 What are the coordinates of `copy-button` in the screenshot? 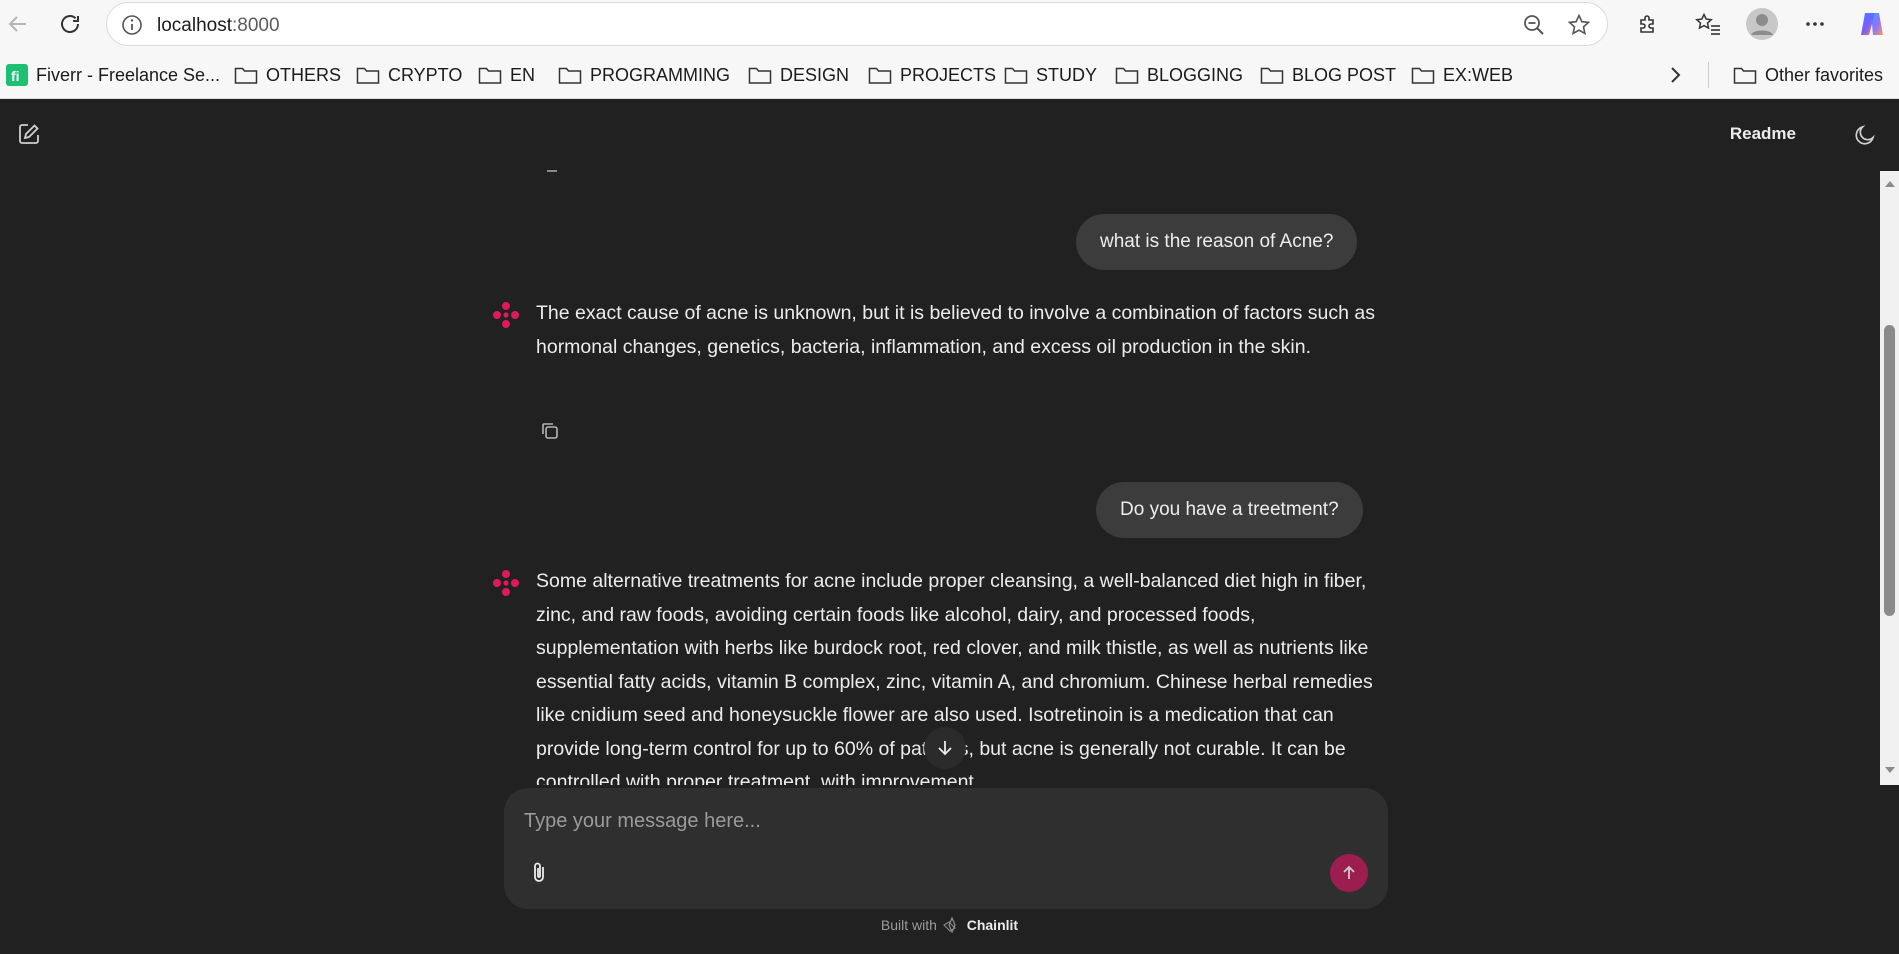 It's located at (550, 431).